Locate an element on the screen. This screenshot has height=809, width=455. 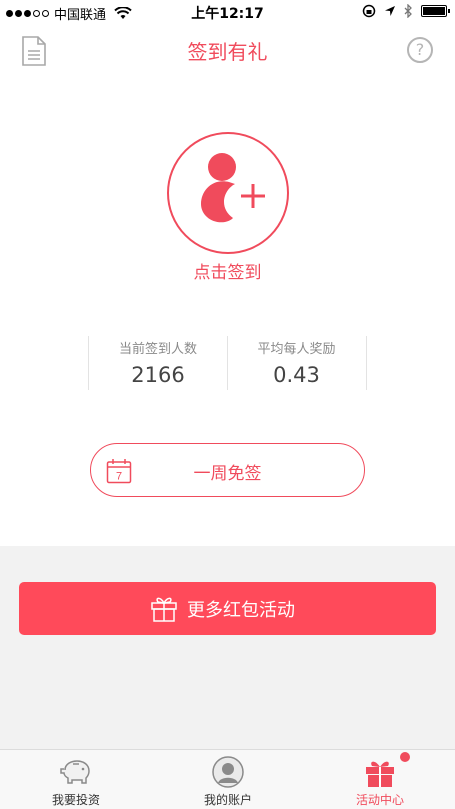
tab-label: 我要投资 is located at coordinates (75, 800).